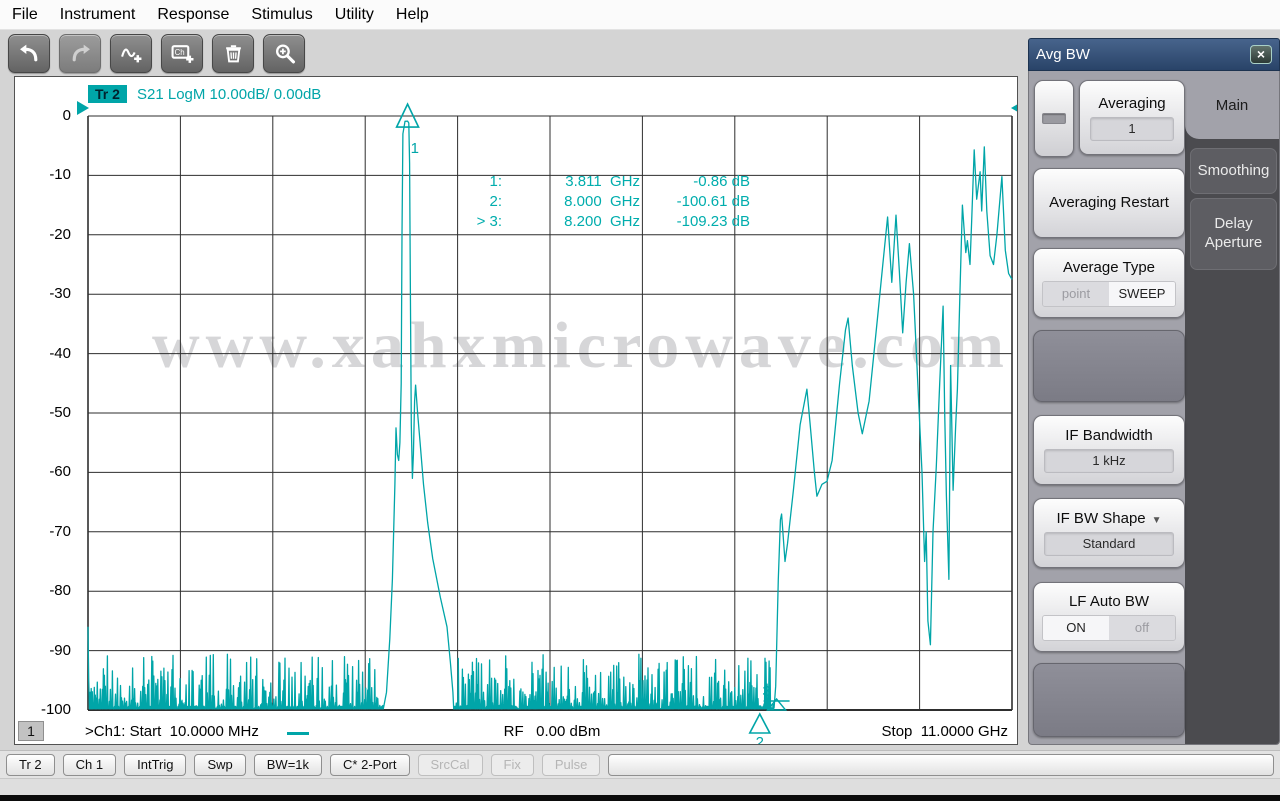 This screenshot has height=801, width=1280. Describe the element at coordinates (1109, 544) in the screenshot. I see `if-bw-shape-value: Standard` at that location.